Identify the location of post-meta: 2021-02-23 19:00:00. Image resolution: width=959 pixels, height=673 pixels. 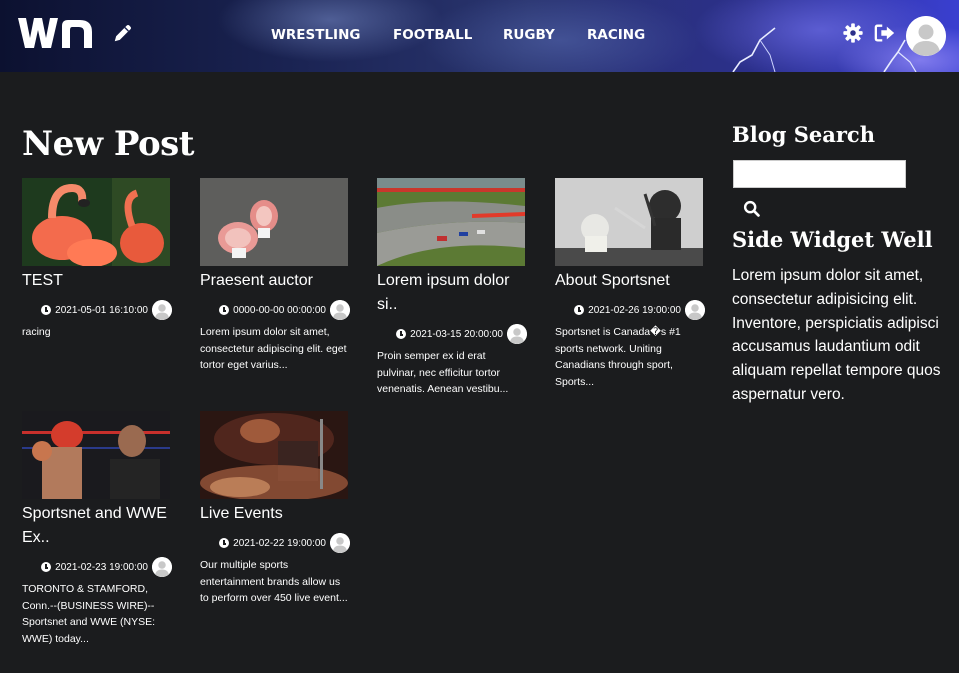
(97, 567).